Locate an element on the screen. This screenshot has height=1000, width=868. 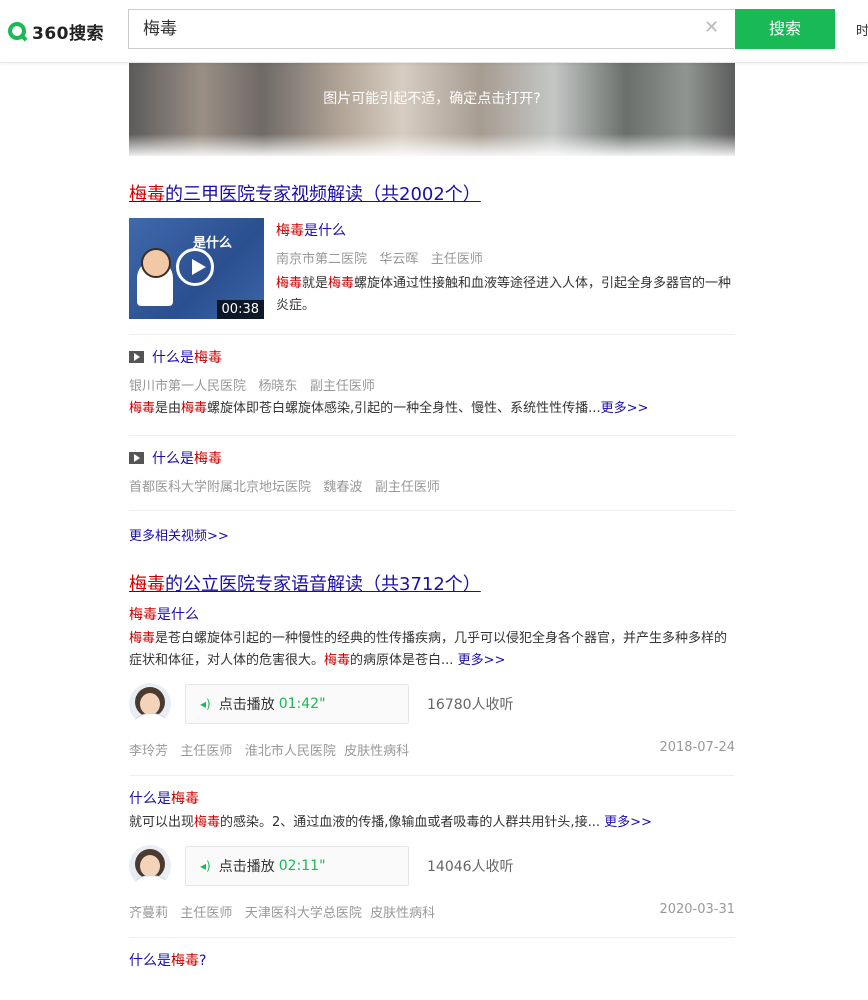
audio-player: ◂) 点击播放 01:42" is located at coordinates (297, 704).